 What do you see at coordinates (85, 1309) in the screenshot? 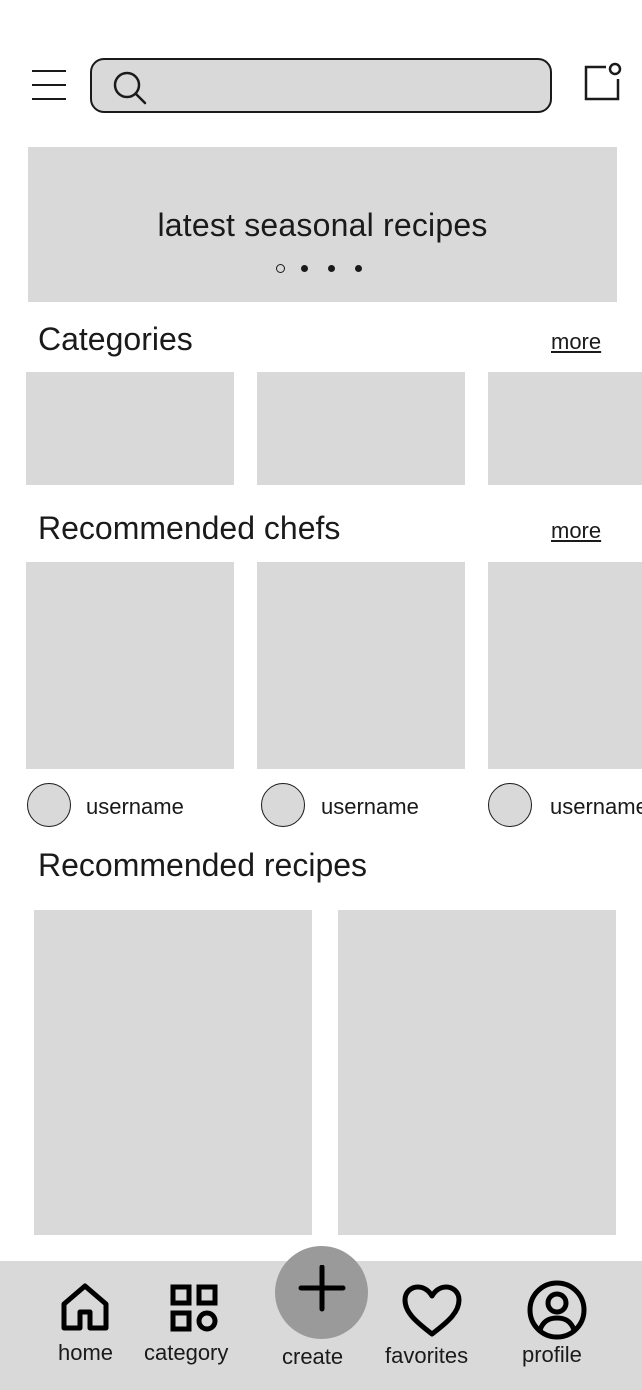
I see `home-icon` at bounding box center [85, 1309].